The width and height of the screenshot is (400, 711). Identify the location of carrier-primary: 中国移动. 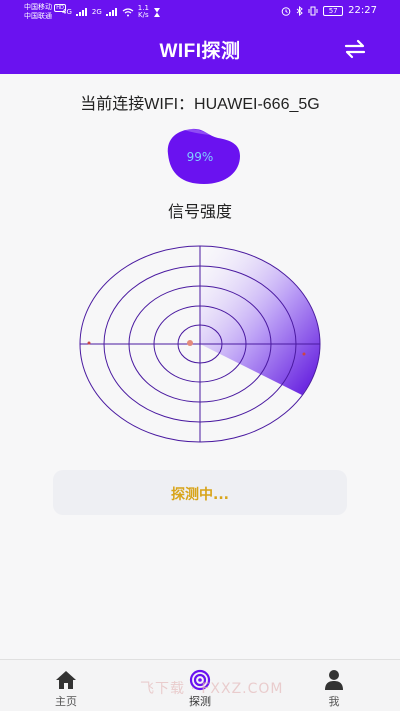
(38, 7).